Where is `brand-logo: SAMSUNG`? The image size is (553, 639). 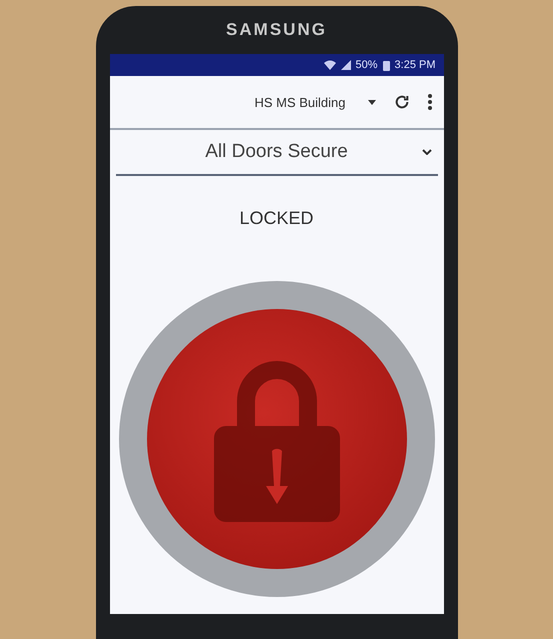 brand-logo: SAMSUNG is located at coordinates (276, 30).